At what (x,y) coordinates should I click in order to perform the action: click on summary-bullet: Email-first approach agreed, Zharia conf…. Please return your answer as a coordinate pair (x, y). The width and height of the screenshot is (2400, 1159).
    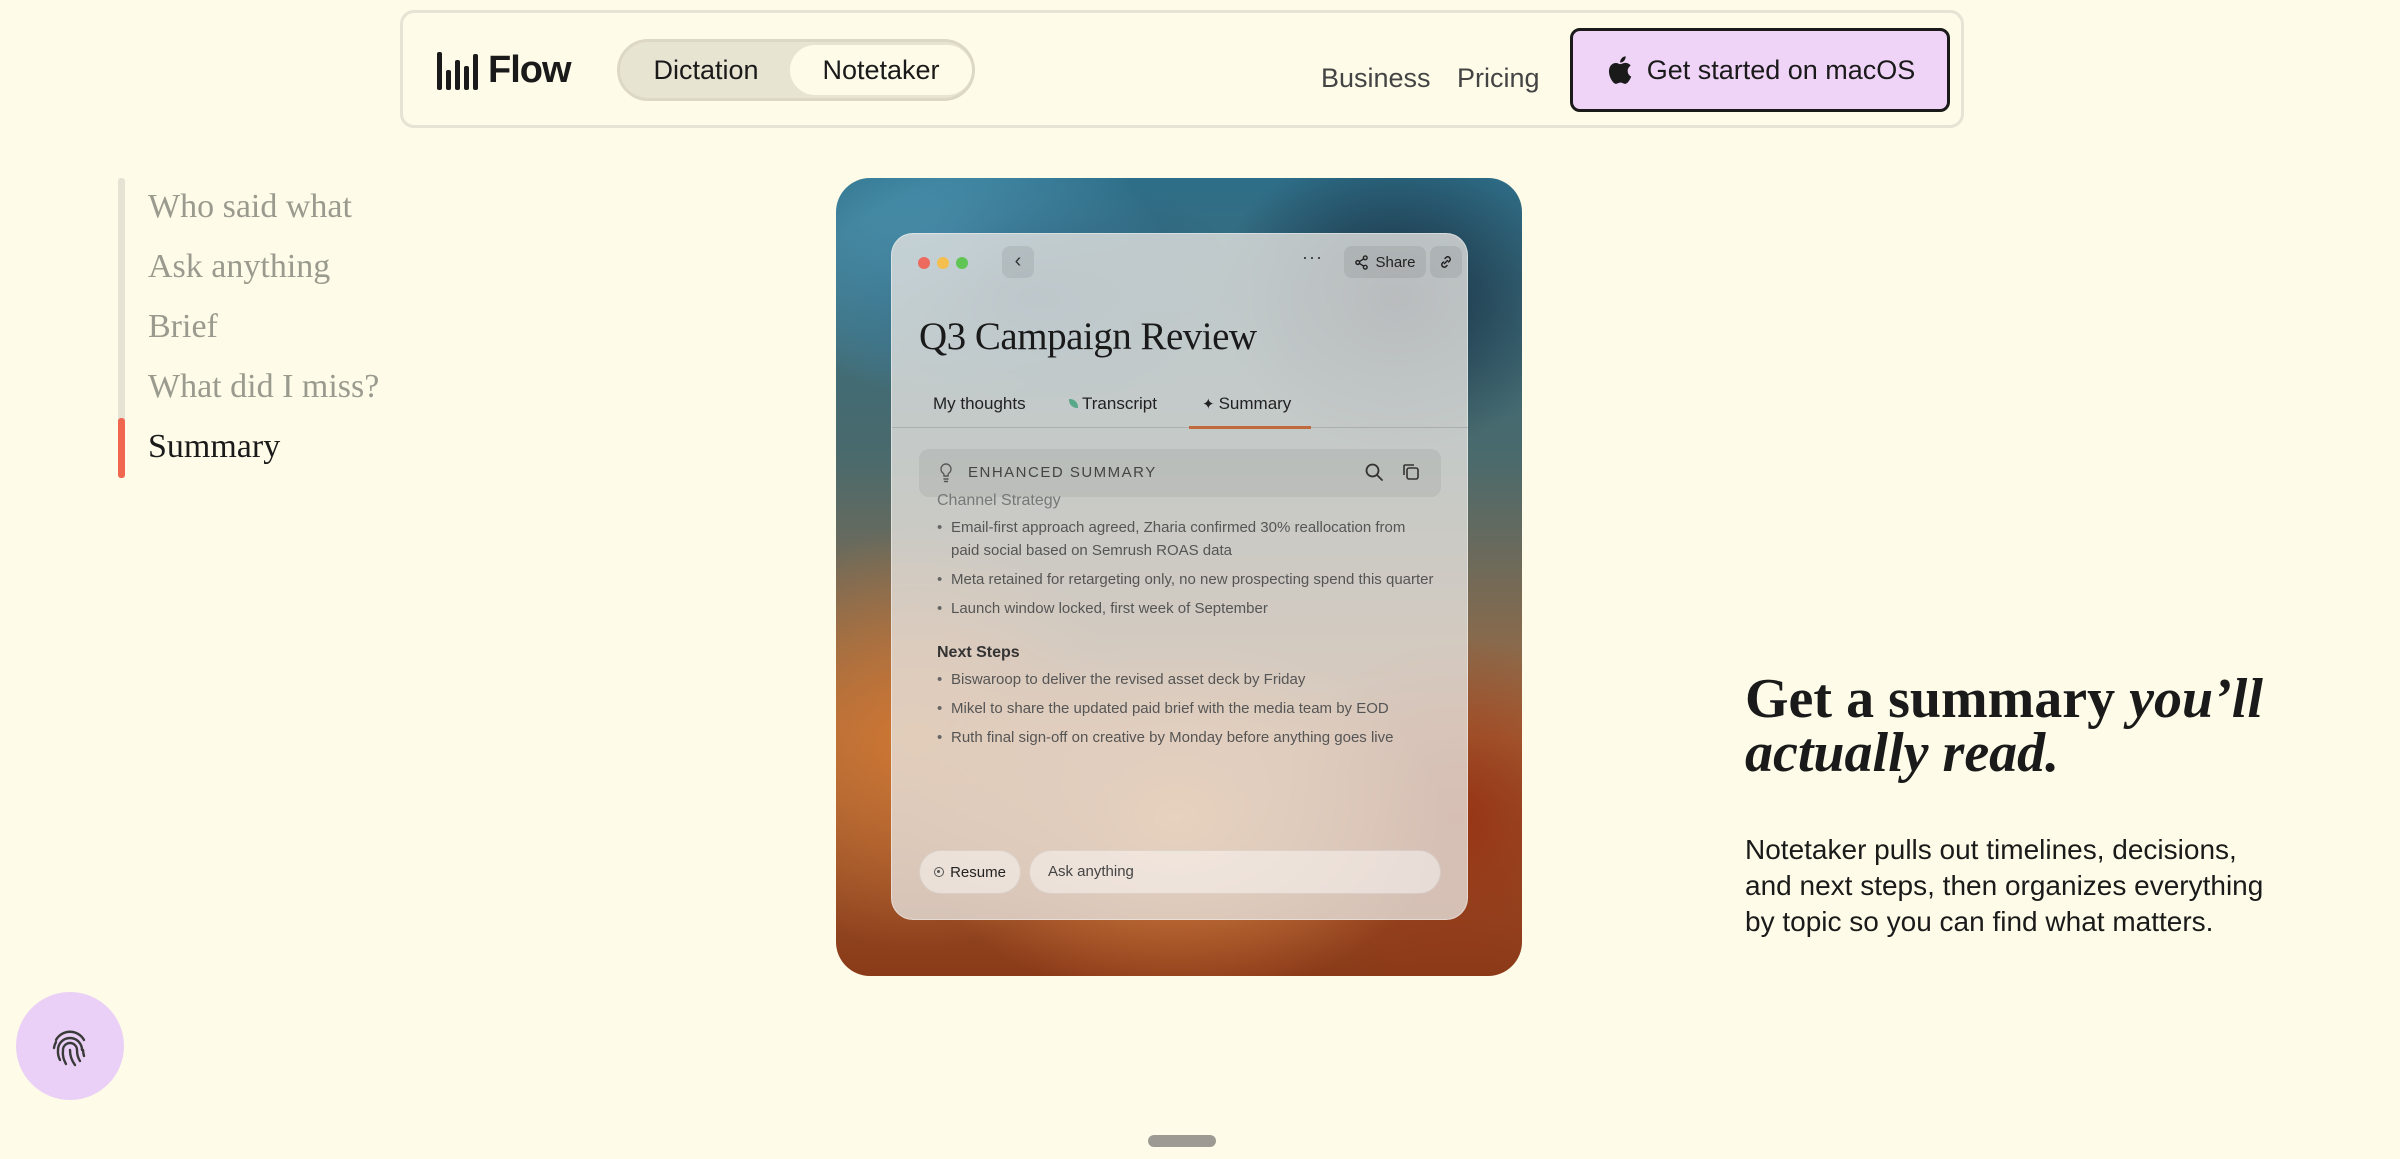
    Looking at the image, I should click on (1187, 539).